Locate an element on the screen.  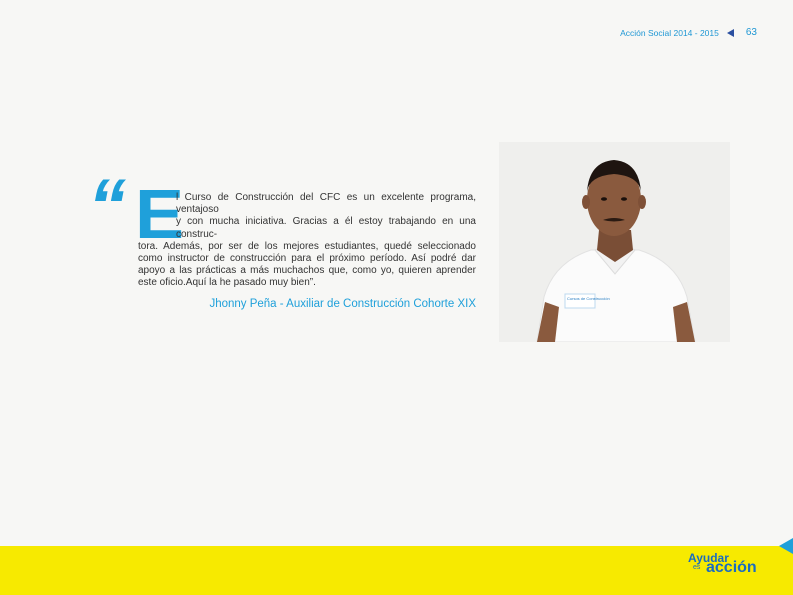
quote-mark: “ is located at coordinates (107, 206).